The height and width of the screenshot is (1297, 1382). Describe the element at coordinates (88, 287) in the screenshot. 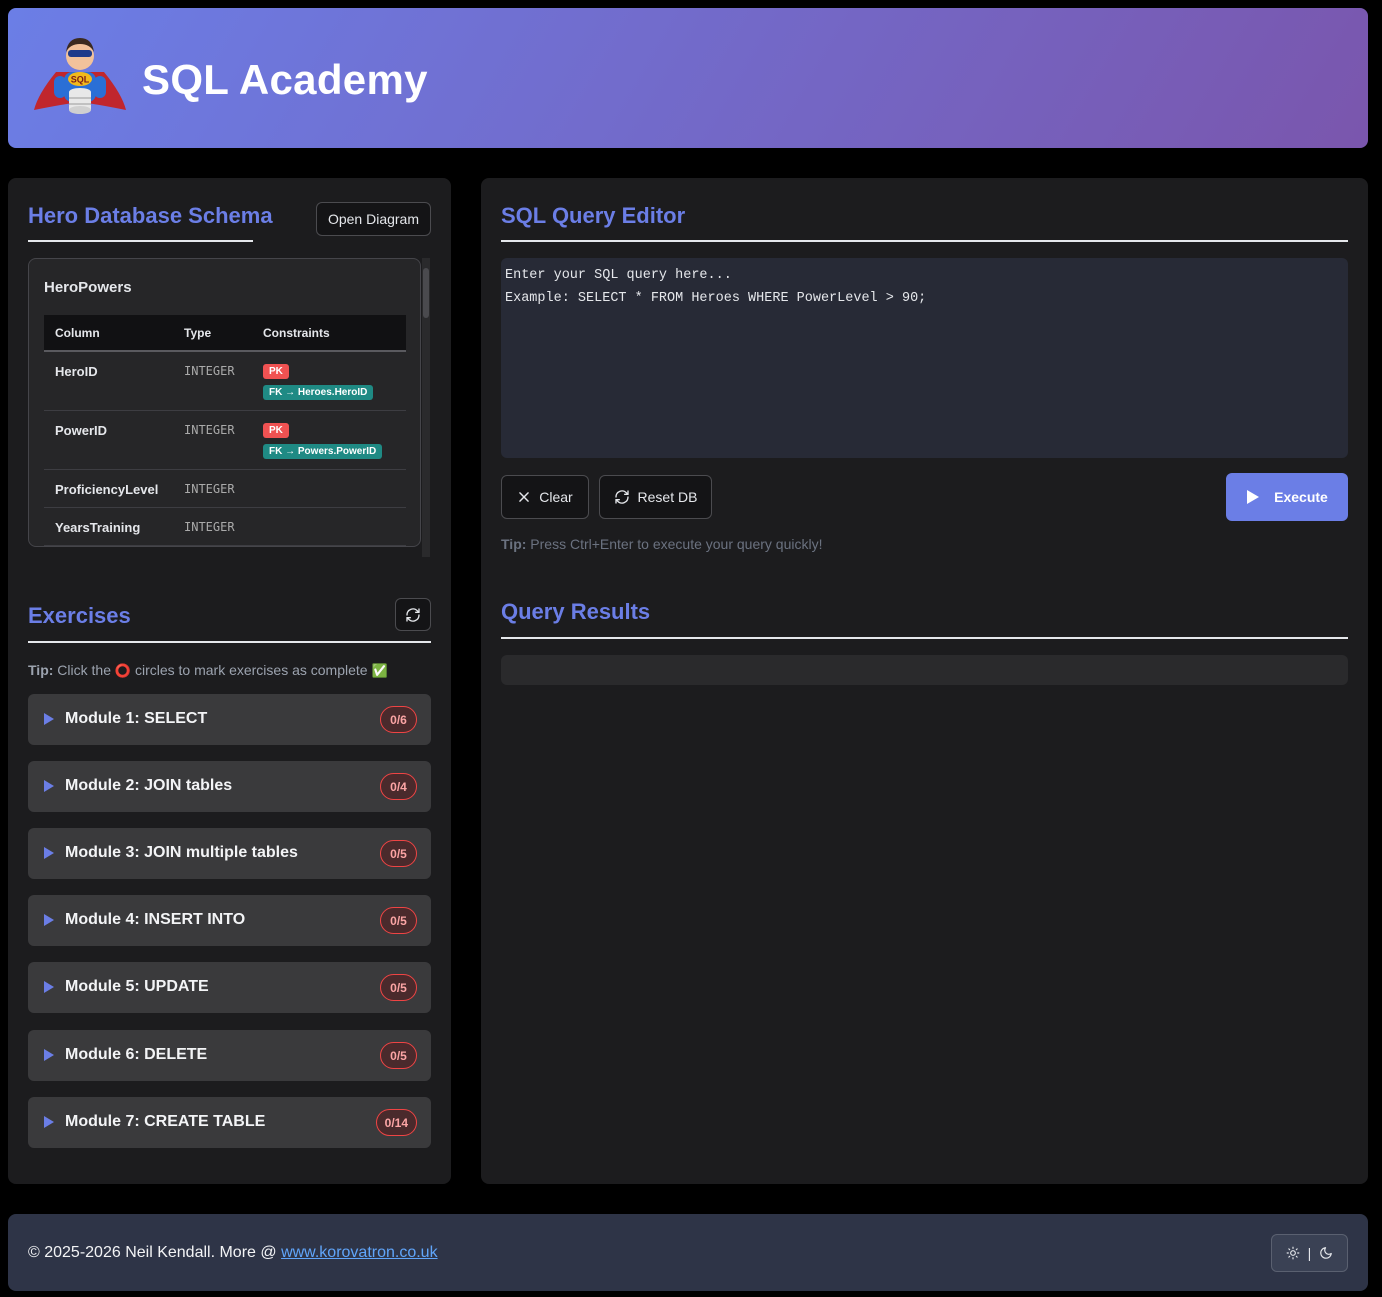

I see `schema-table-name: HeroPowers` at that location.